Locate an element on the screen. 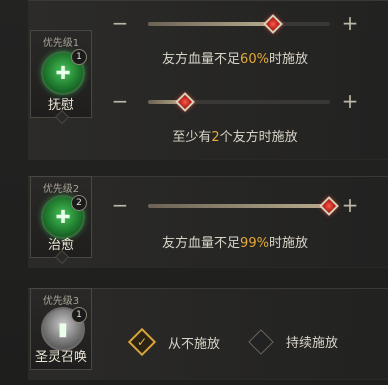  condition-text-hp: 友方血量不足99%时施放 is located at coordinates (235, 241).